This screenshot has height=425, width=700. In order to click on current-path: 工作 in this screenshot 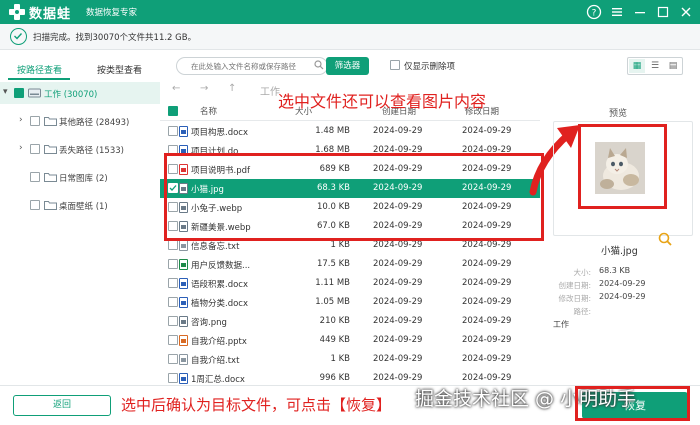, I will do `click(270, 92)`.